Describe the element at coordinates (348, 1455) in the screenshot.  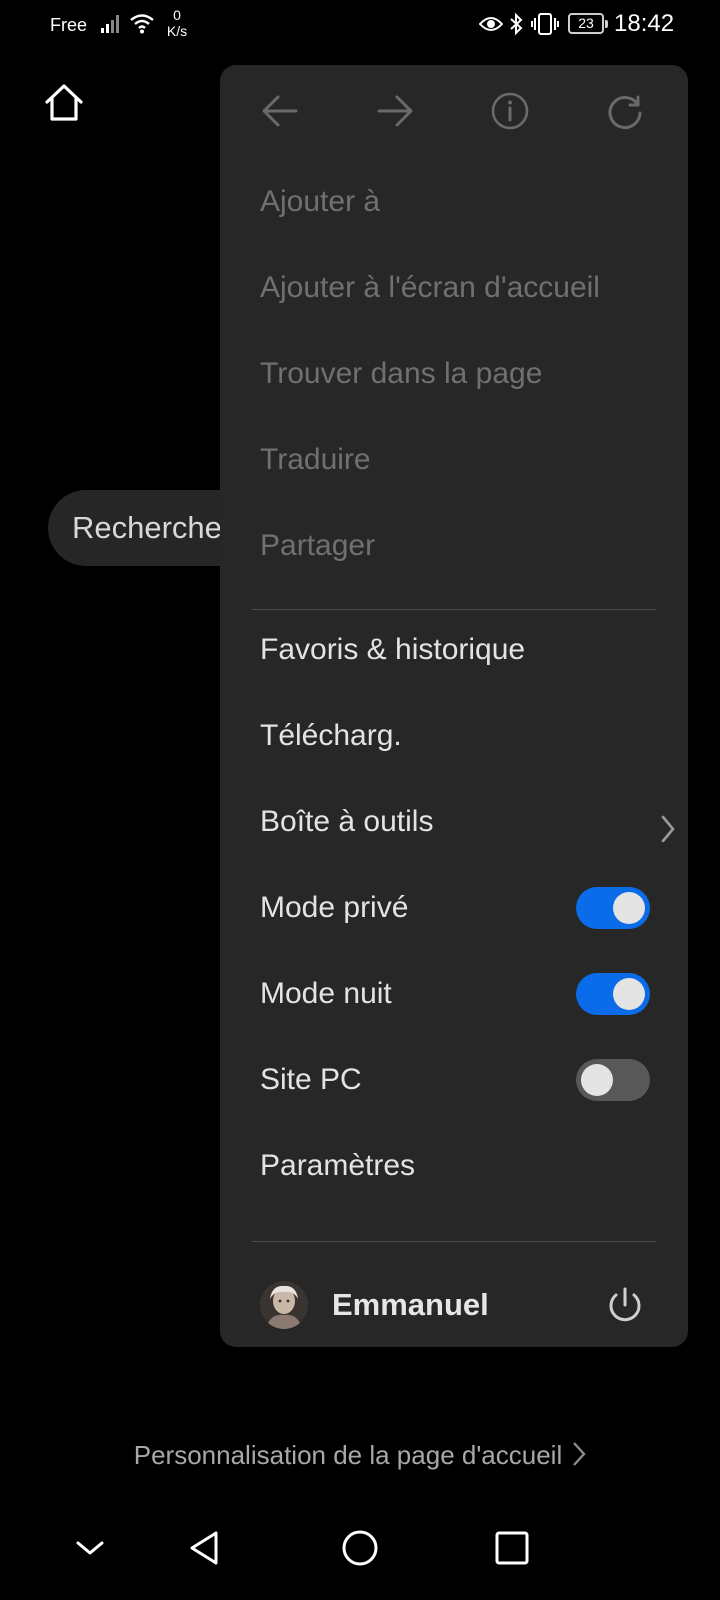
I see `customize-homepage-label: Personnalisation de la page d'accueil` at that location.